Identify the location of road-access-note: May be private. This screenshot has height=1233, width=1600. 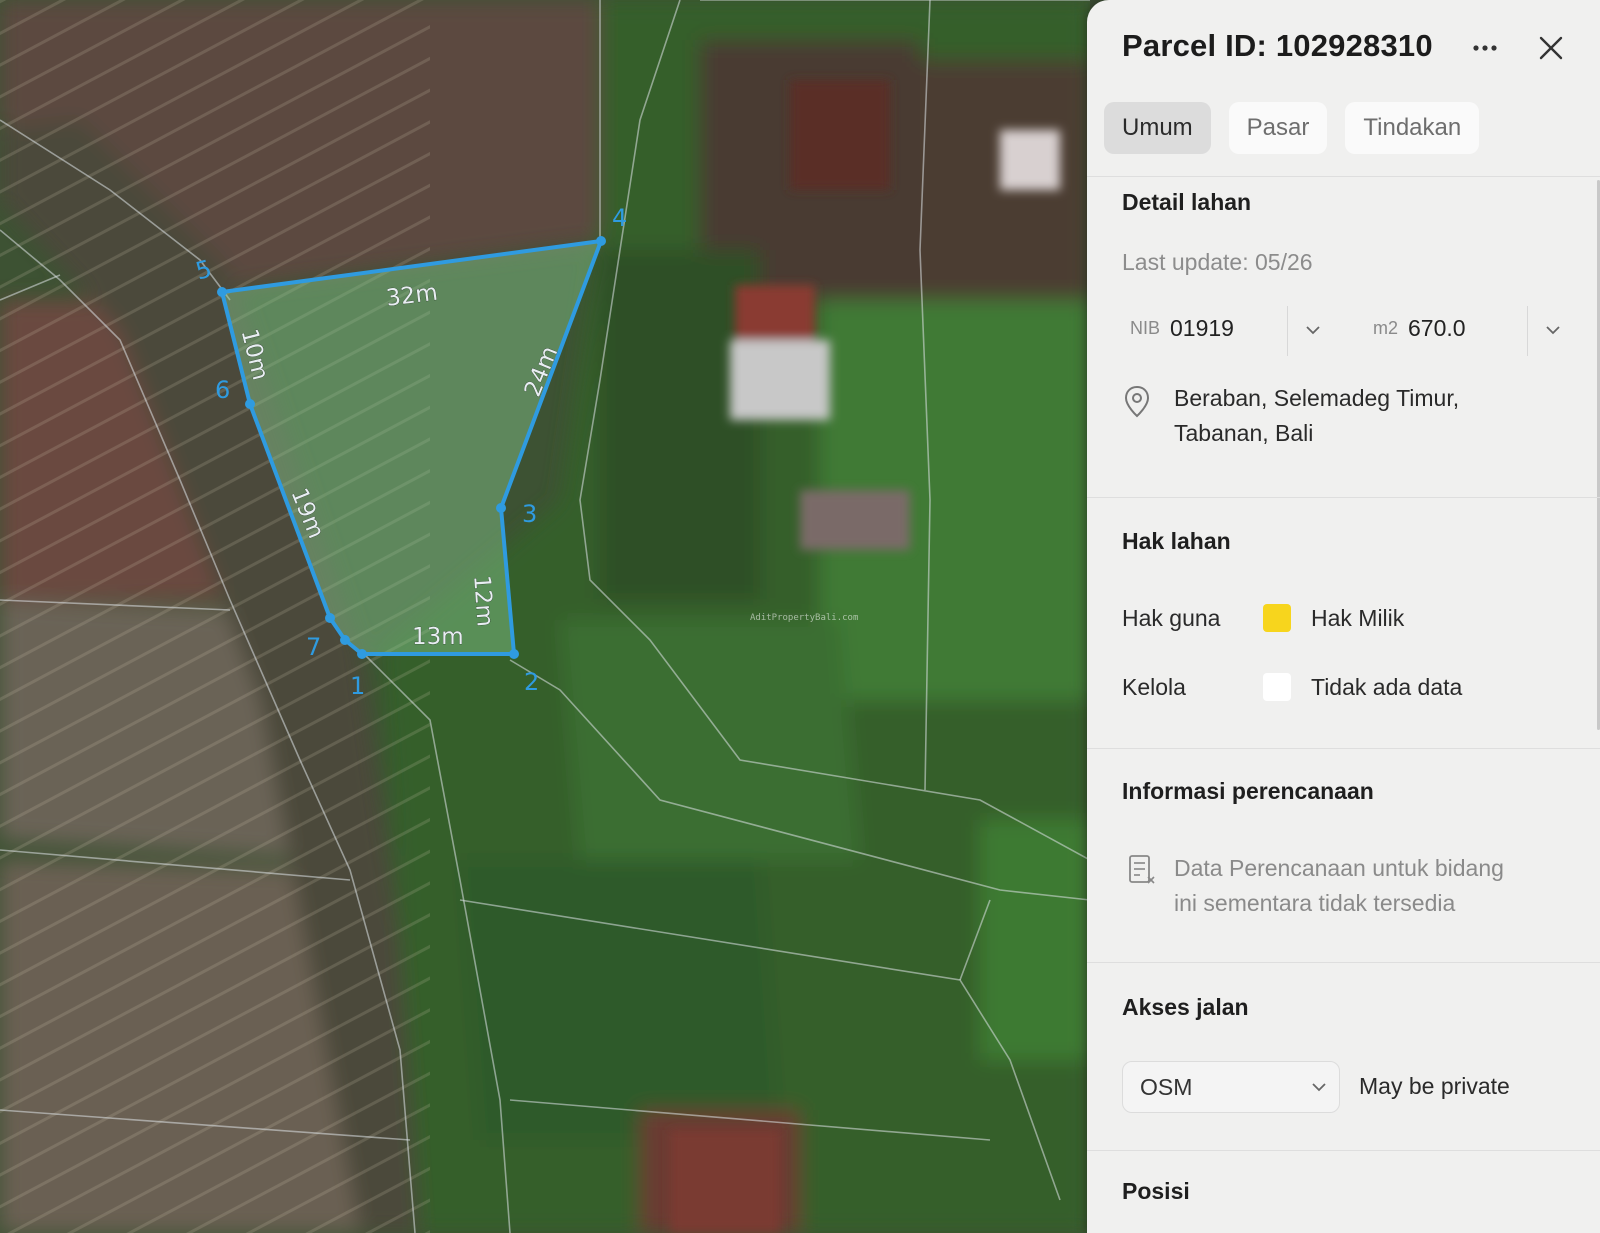
(1434, 1086).